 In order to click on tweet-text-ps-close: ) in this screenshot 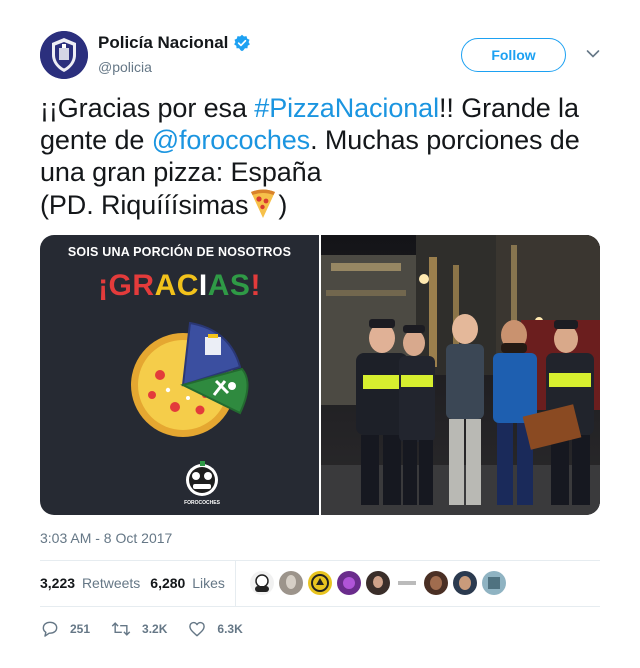, I will do `click(283, 205)`.